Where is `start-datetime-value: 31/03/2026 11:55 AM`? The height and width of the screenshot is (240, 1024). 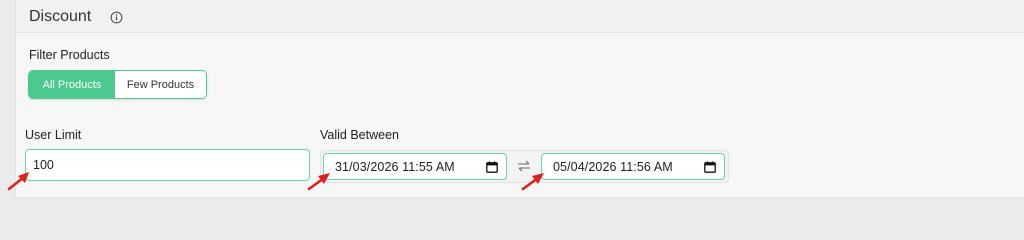
start-datetime-value: 31/03/2026 11:55 AM is located at coordinates (395, 166).